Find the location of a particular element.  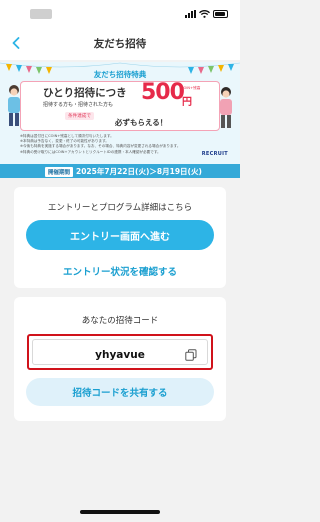

promo-amount-note: COIN+残高 is located at coordinates (191, 88).